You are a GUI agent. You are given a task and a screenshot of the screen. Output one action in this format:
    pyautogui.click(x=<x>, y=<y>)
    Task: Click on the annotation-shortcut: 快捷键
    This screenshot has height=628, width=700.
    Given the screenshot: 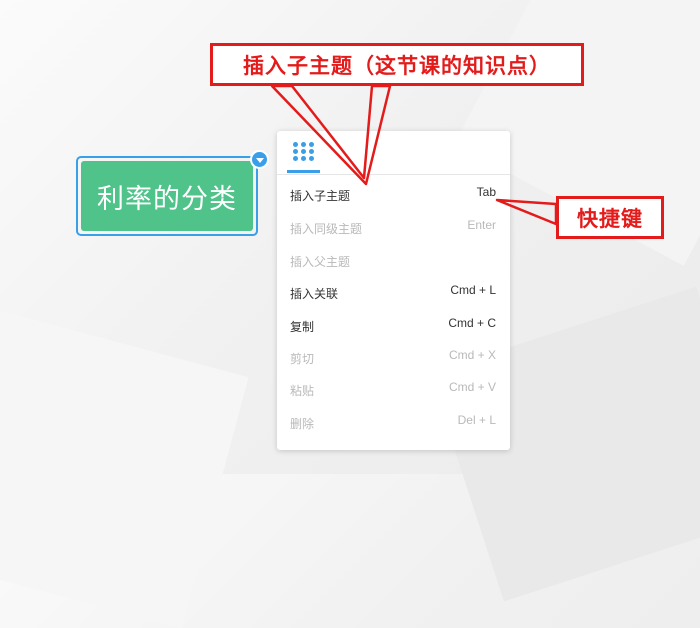 What is the action you would take?
    pyautogui.click(x=610, y=217)
    